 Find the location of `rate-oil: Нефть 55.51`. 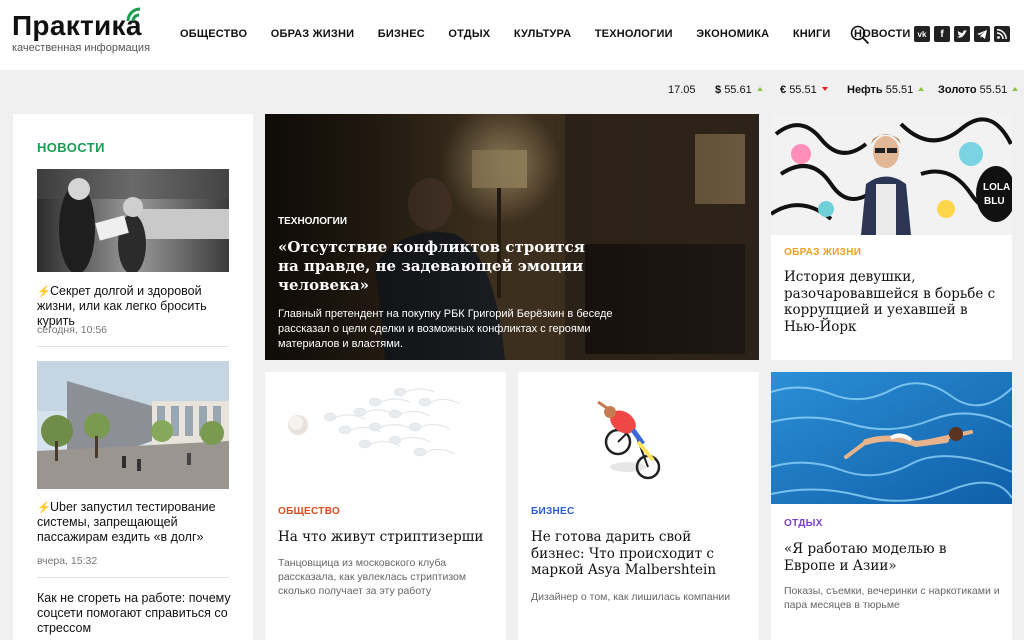

rate-oil: Нефть 55.51 is located at coordinates (886, 90).